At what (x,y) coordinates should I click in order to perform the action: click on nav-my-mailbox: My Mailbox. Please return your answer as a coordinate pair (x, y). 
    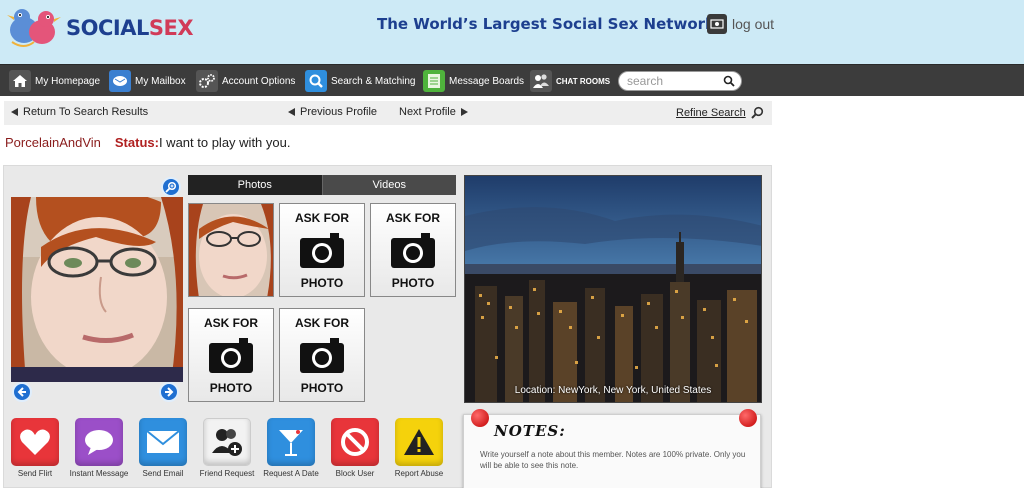
    Looking at the image, I should click on (147, 81).